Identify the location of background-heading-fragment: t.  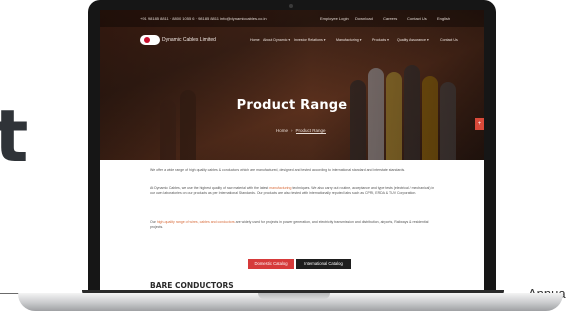
(14, 136).